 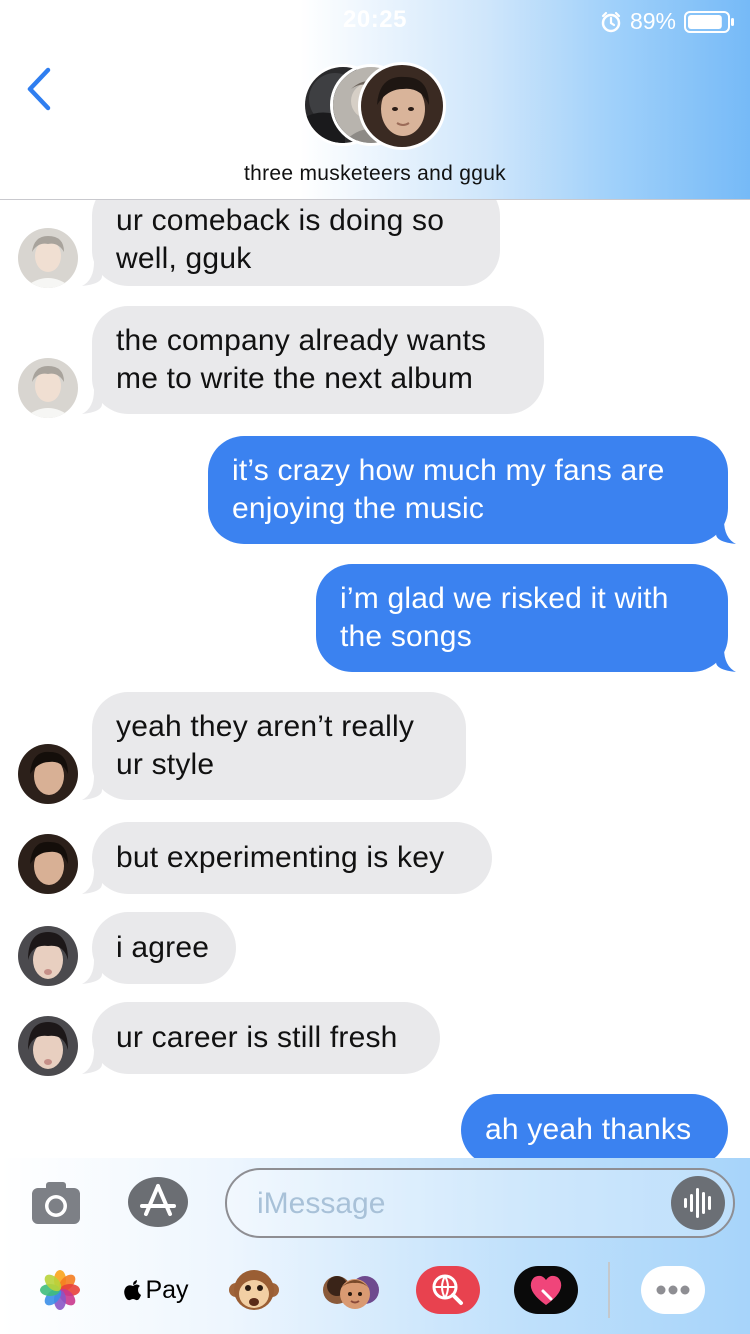 I want to click on conversation-header: 20:25 89% three musketeers and gguk, so click(x=375, y=100).